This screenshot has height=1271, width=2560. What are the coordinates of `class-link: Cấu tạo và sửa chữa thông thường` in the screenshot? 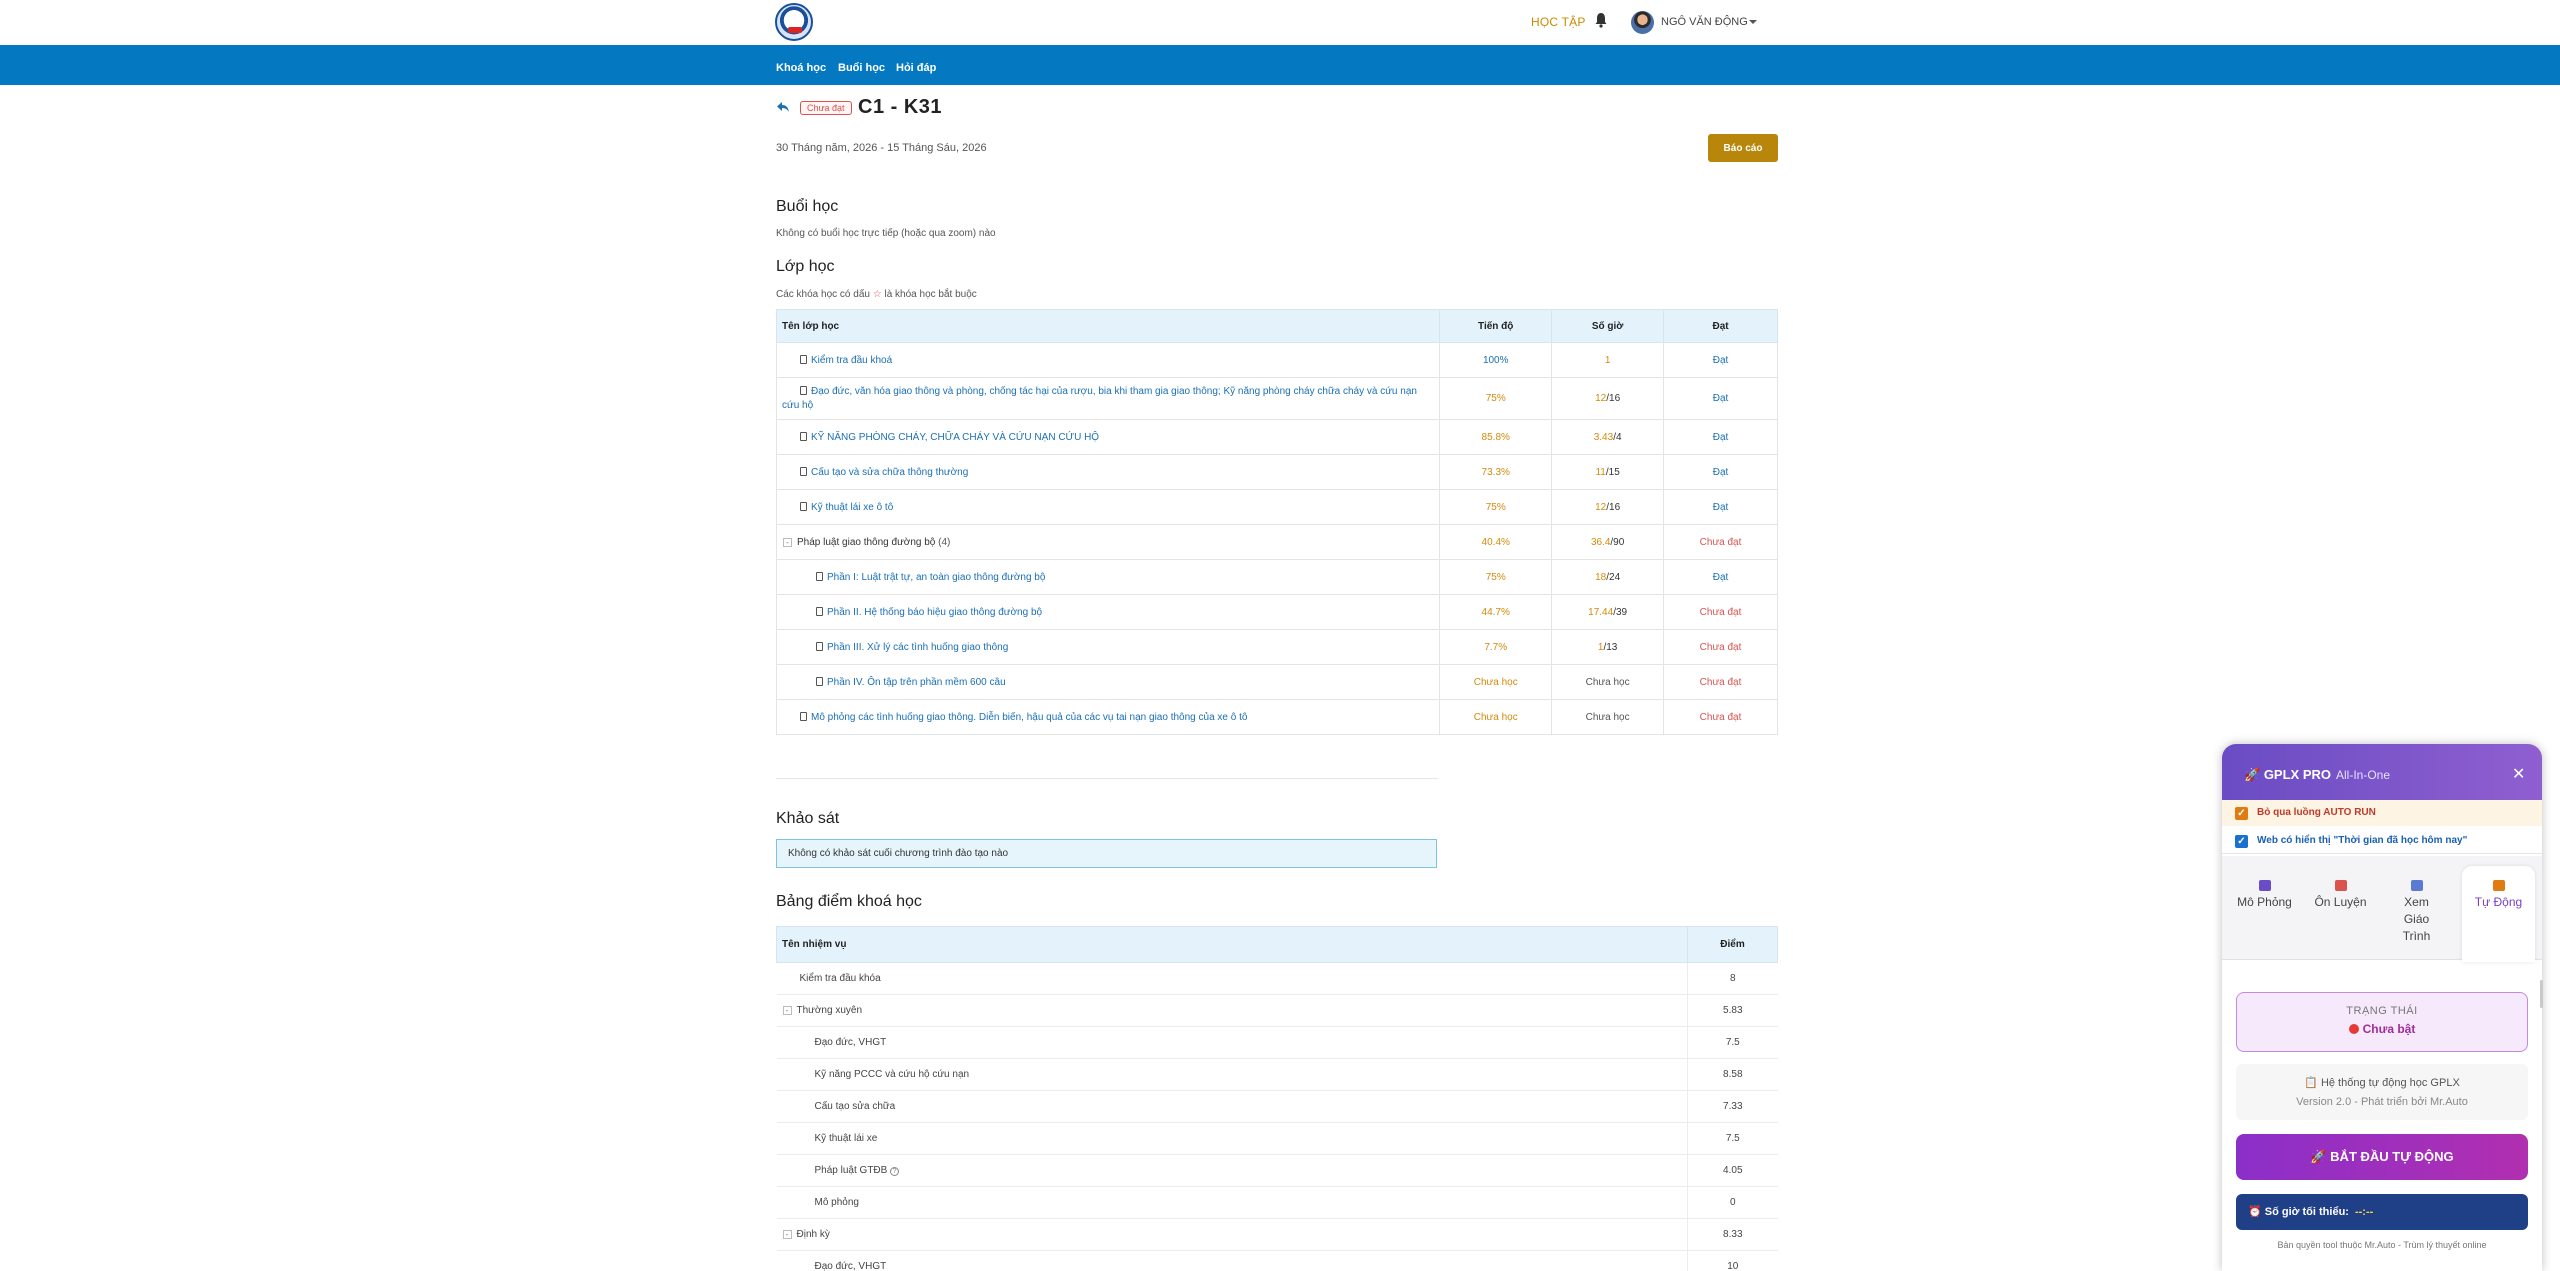 It's located at (889, 472).